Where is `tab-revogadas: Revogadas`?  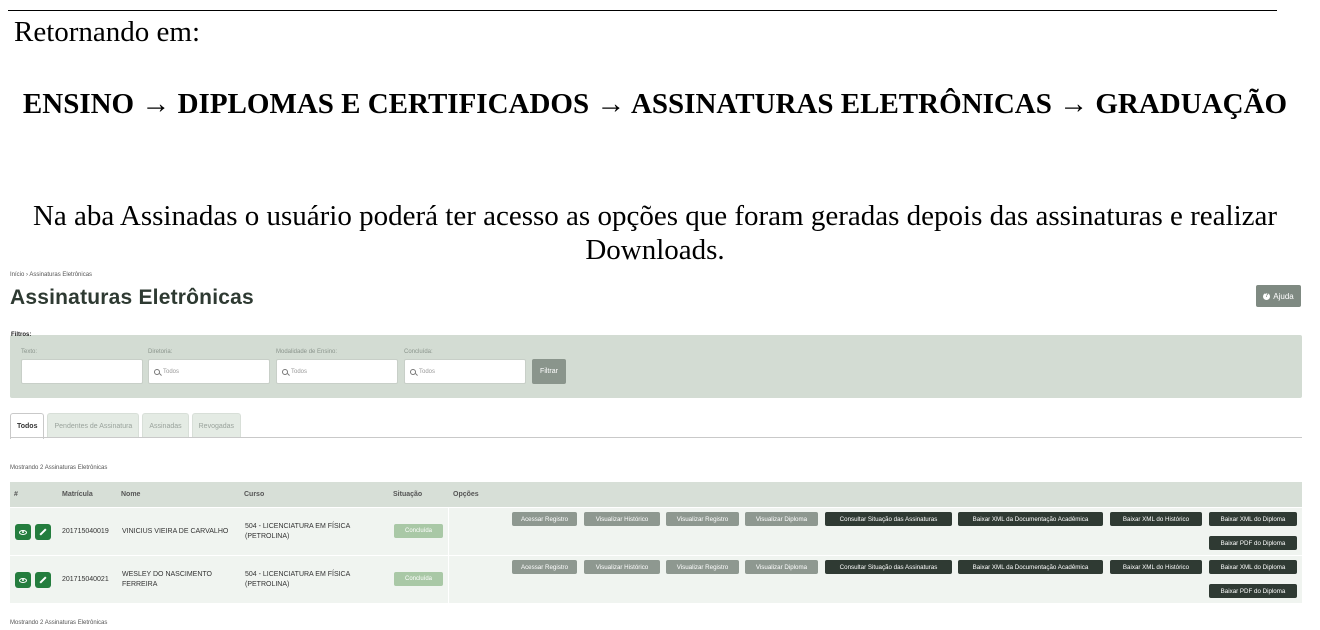 tab-revogadas: Revogadas is located at coordinates (216, 425).